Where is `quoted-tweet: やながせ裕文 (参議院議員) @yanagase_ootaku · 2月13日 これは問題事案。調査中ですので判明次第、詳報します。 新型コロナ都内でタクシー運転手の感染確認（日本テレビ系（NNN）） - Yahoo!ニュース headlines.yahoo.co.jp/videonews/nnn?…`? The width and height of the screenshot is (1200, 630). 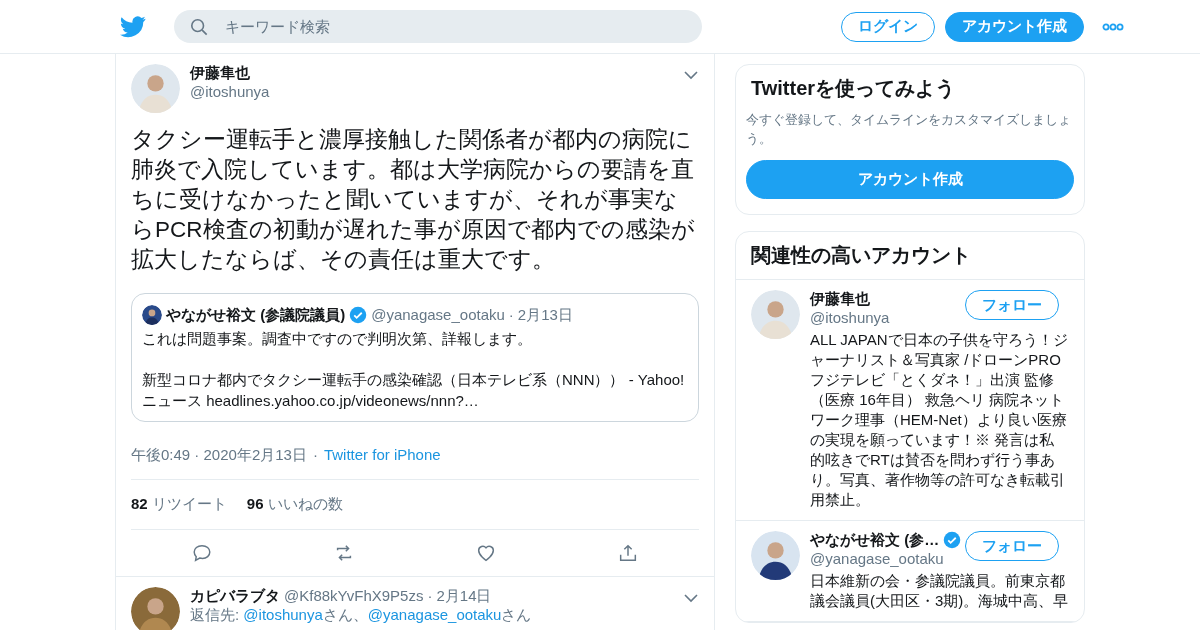 quoted-tweet: やながせ裕文 (参議院議員) @yanagase_ootaku · 2月13日 これは問題事案。調査中ですので判明次第、詳報します。 新型コロナ都内でタクシー運転手の感染確認（日本テレビ系（NNN）） - Yahoo!ニュース headlines.yahoo.co.jp/videonews/nnn?… is located at coordinates (415, 357).